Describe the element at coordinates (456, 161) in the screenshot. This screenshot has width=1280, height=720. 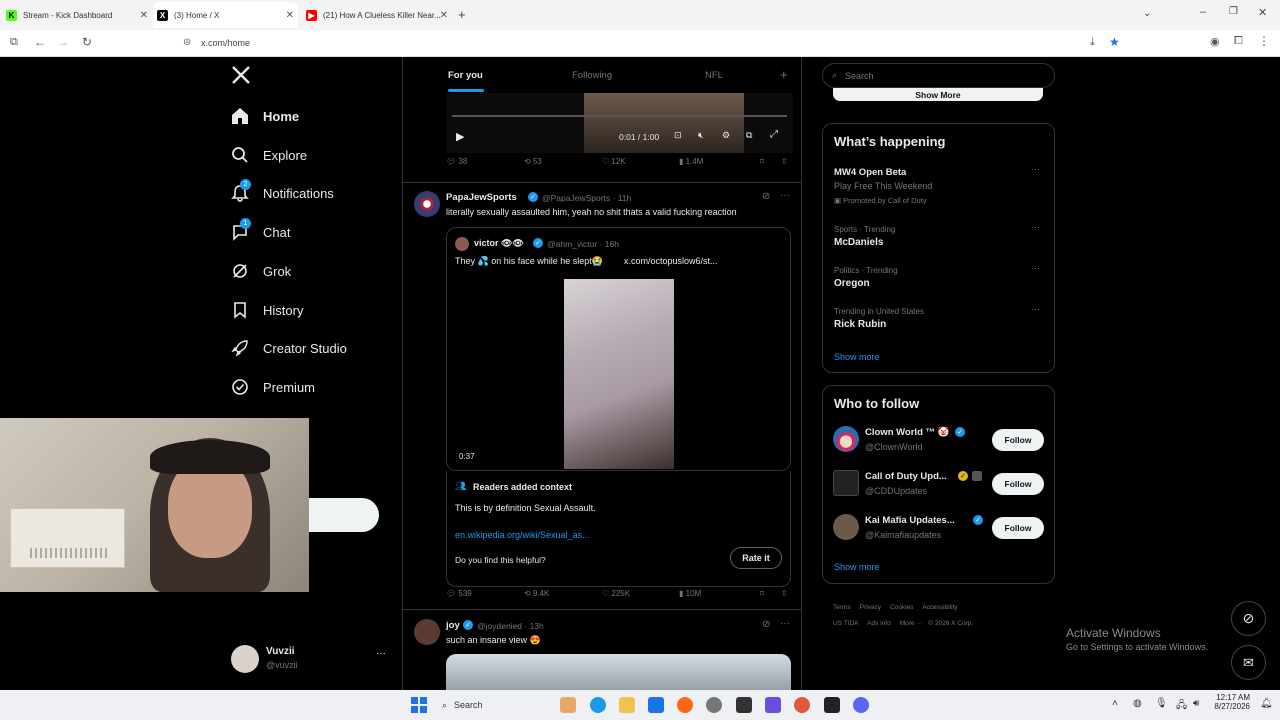
I see `reply-button: 💬︎ 38` at that location.